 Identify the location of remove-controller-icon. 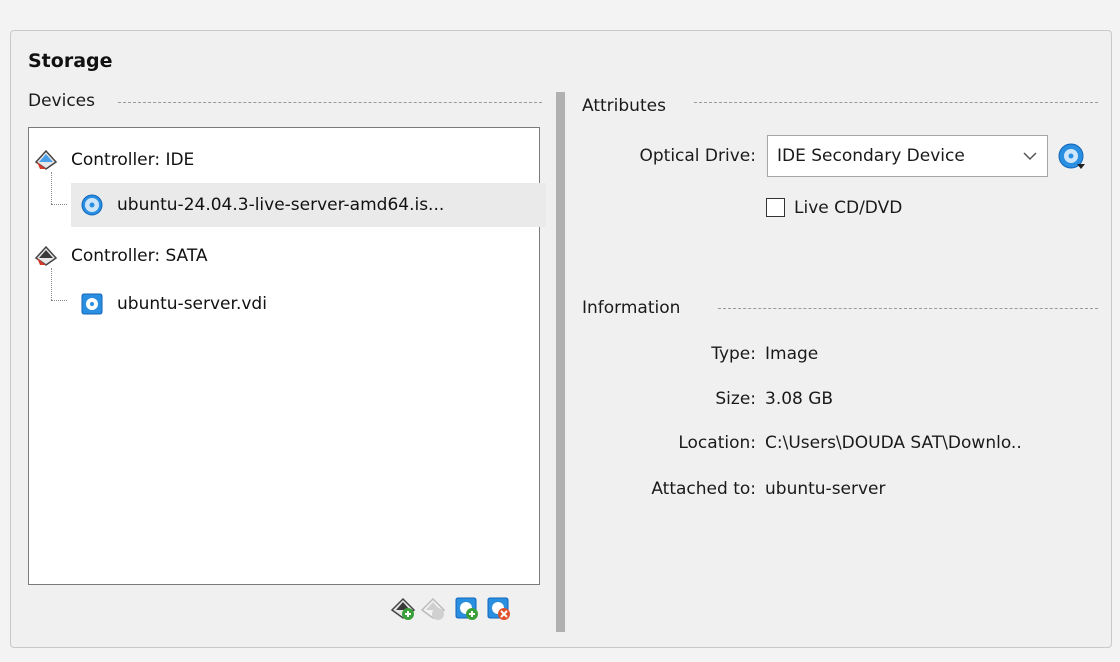
(433, 609).